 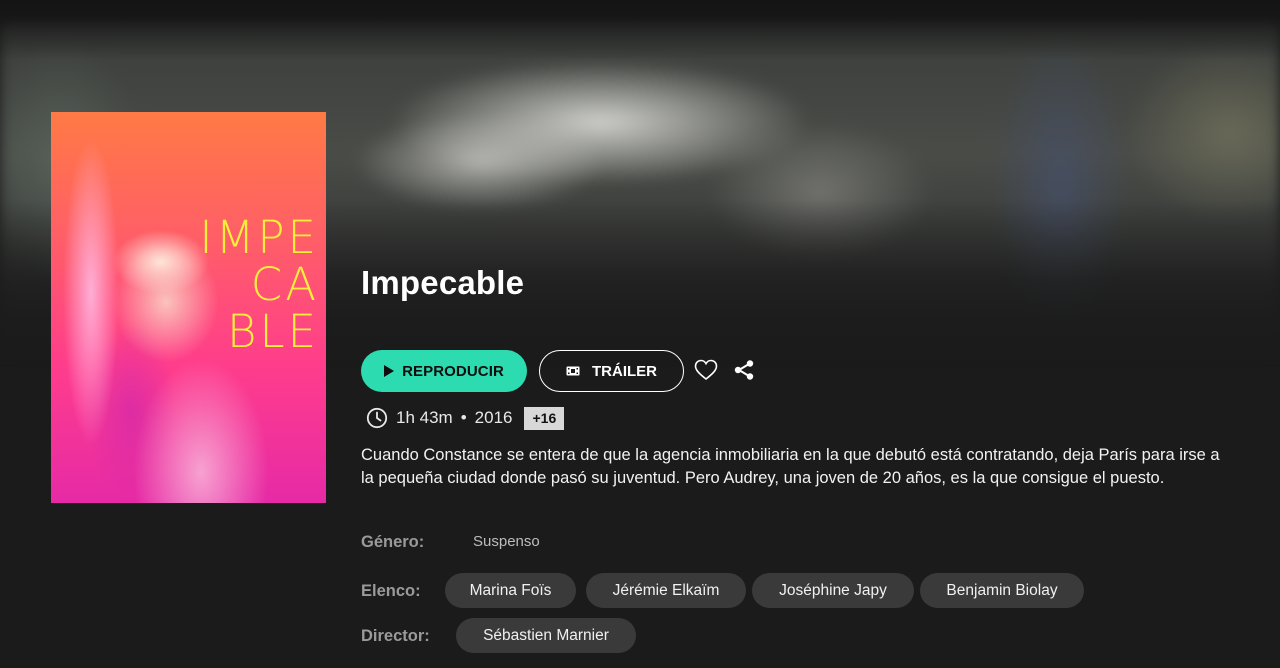 What do you see at coordinates (510, 590) in the screenshot?
I see `cast-chip: Marina Foïs` at bounding box center [510, 590].